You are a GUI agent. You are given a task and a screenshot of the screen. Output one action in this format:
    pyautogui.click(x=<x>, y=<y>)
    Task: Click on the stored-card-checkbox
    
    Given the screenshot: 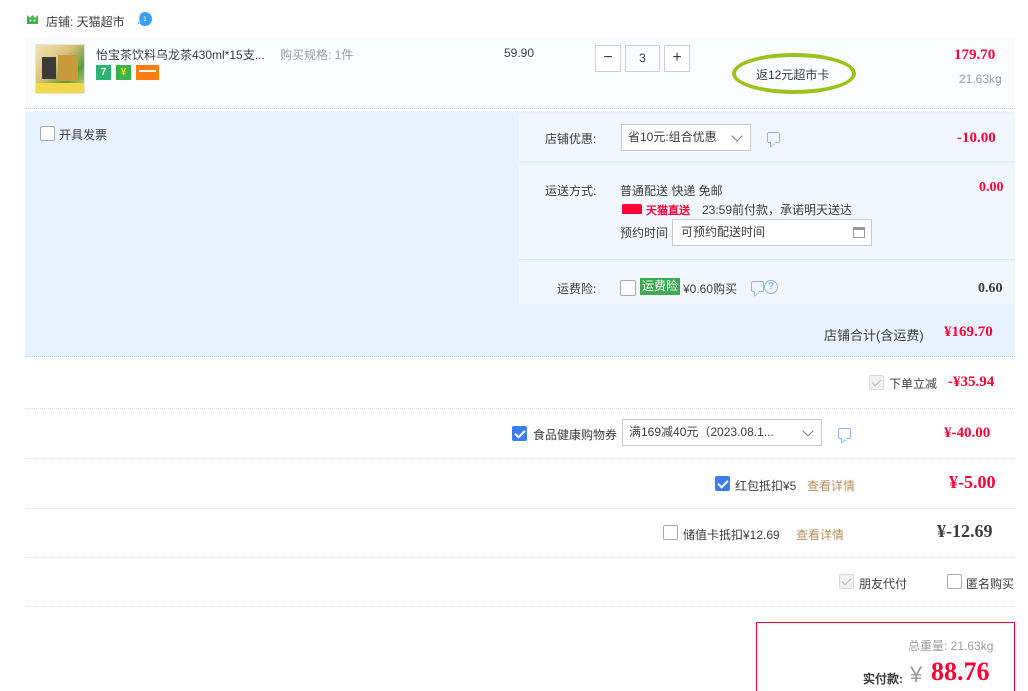 What is the action you would take?
    pyautogui.click(x=670, y=532)
    